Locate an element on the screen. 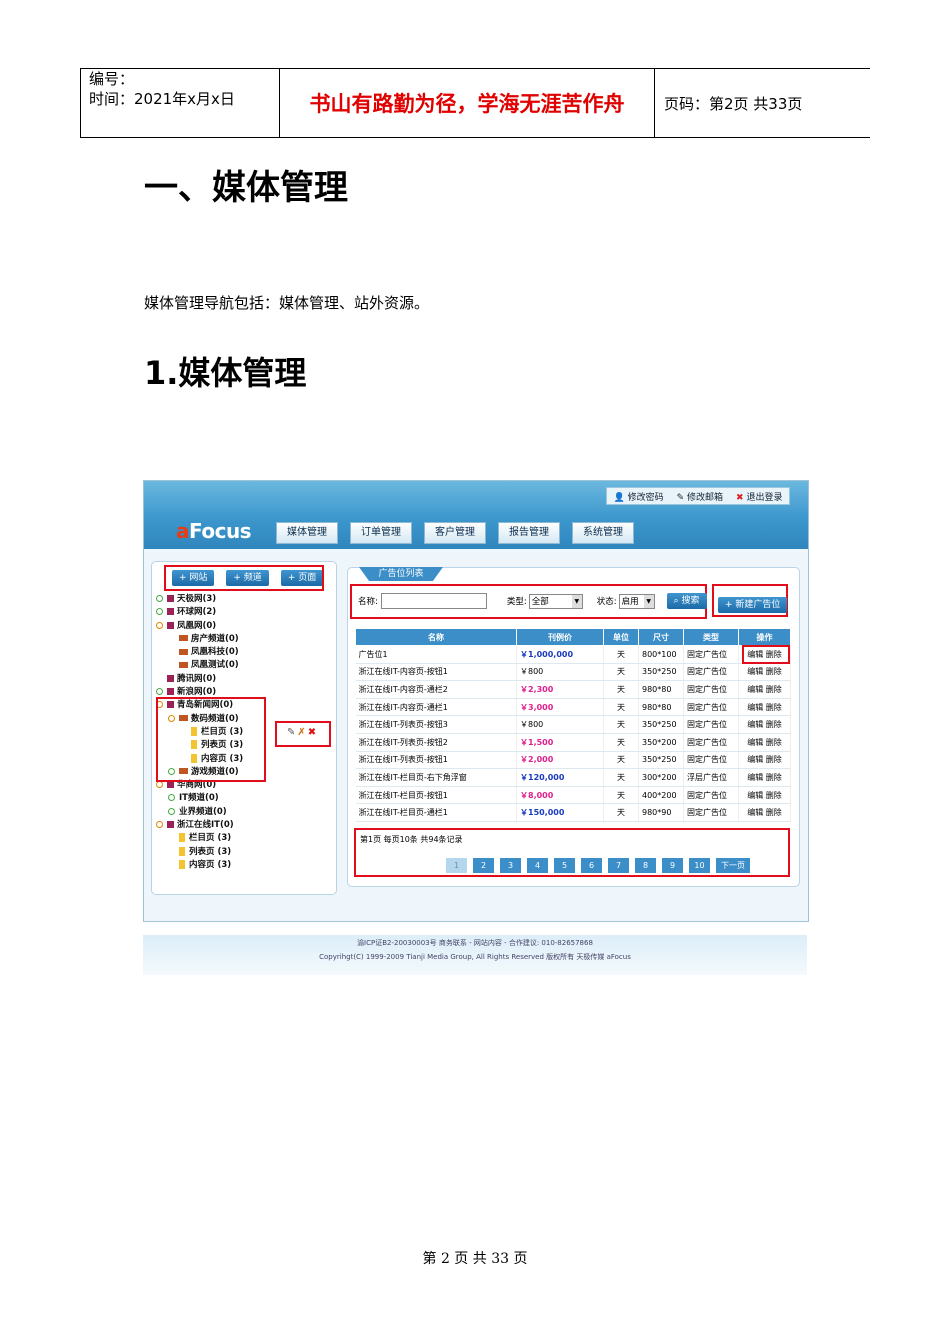 Image resolution: width=950 pixels, height=1344 pixels. search-button: ⌕ 搜索 is located at coordinates (686, 601).